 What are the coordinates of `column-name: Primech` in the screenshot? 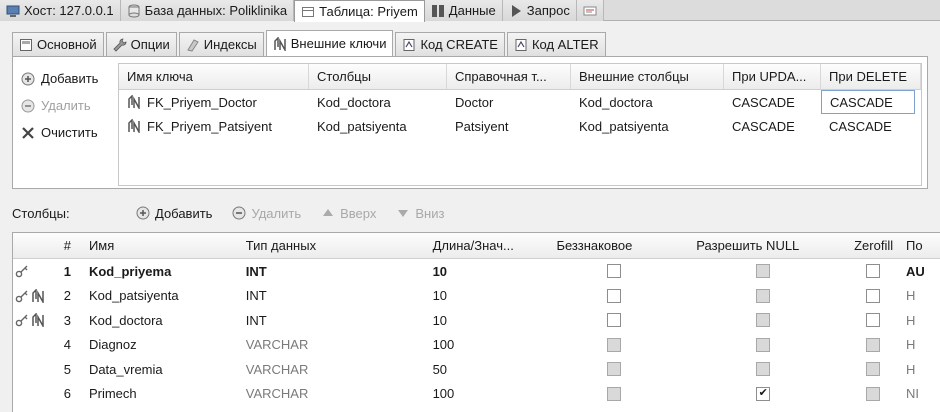 It's located at (157, 394).